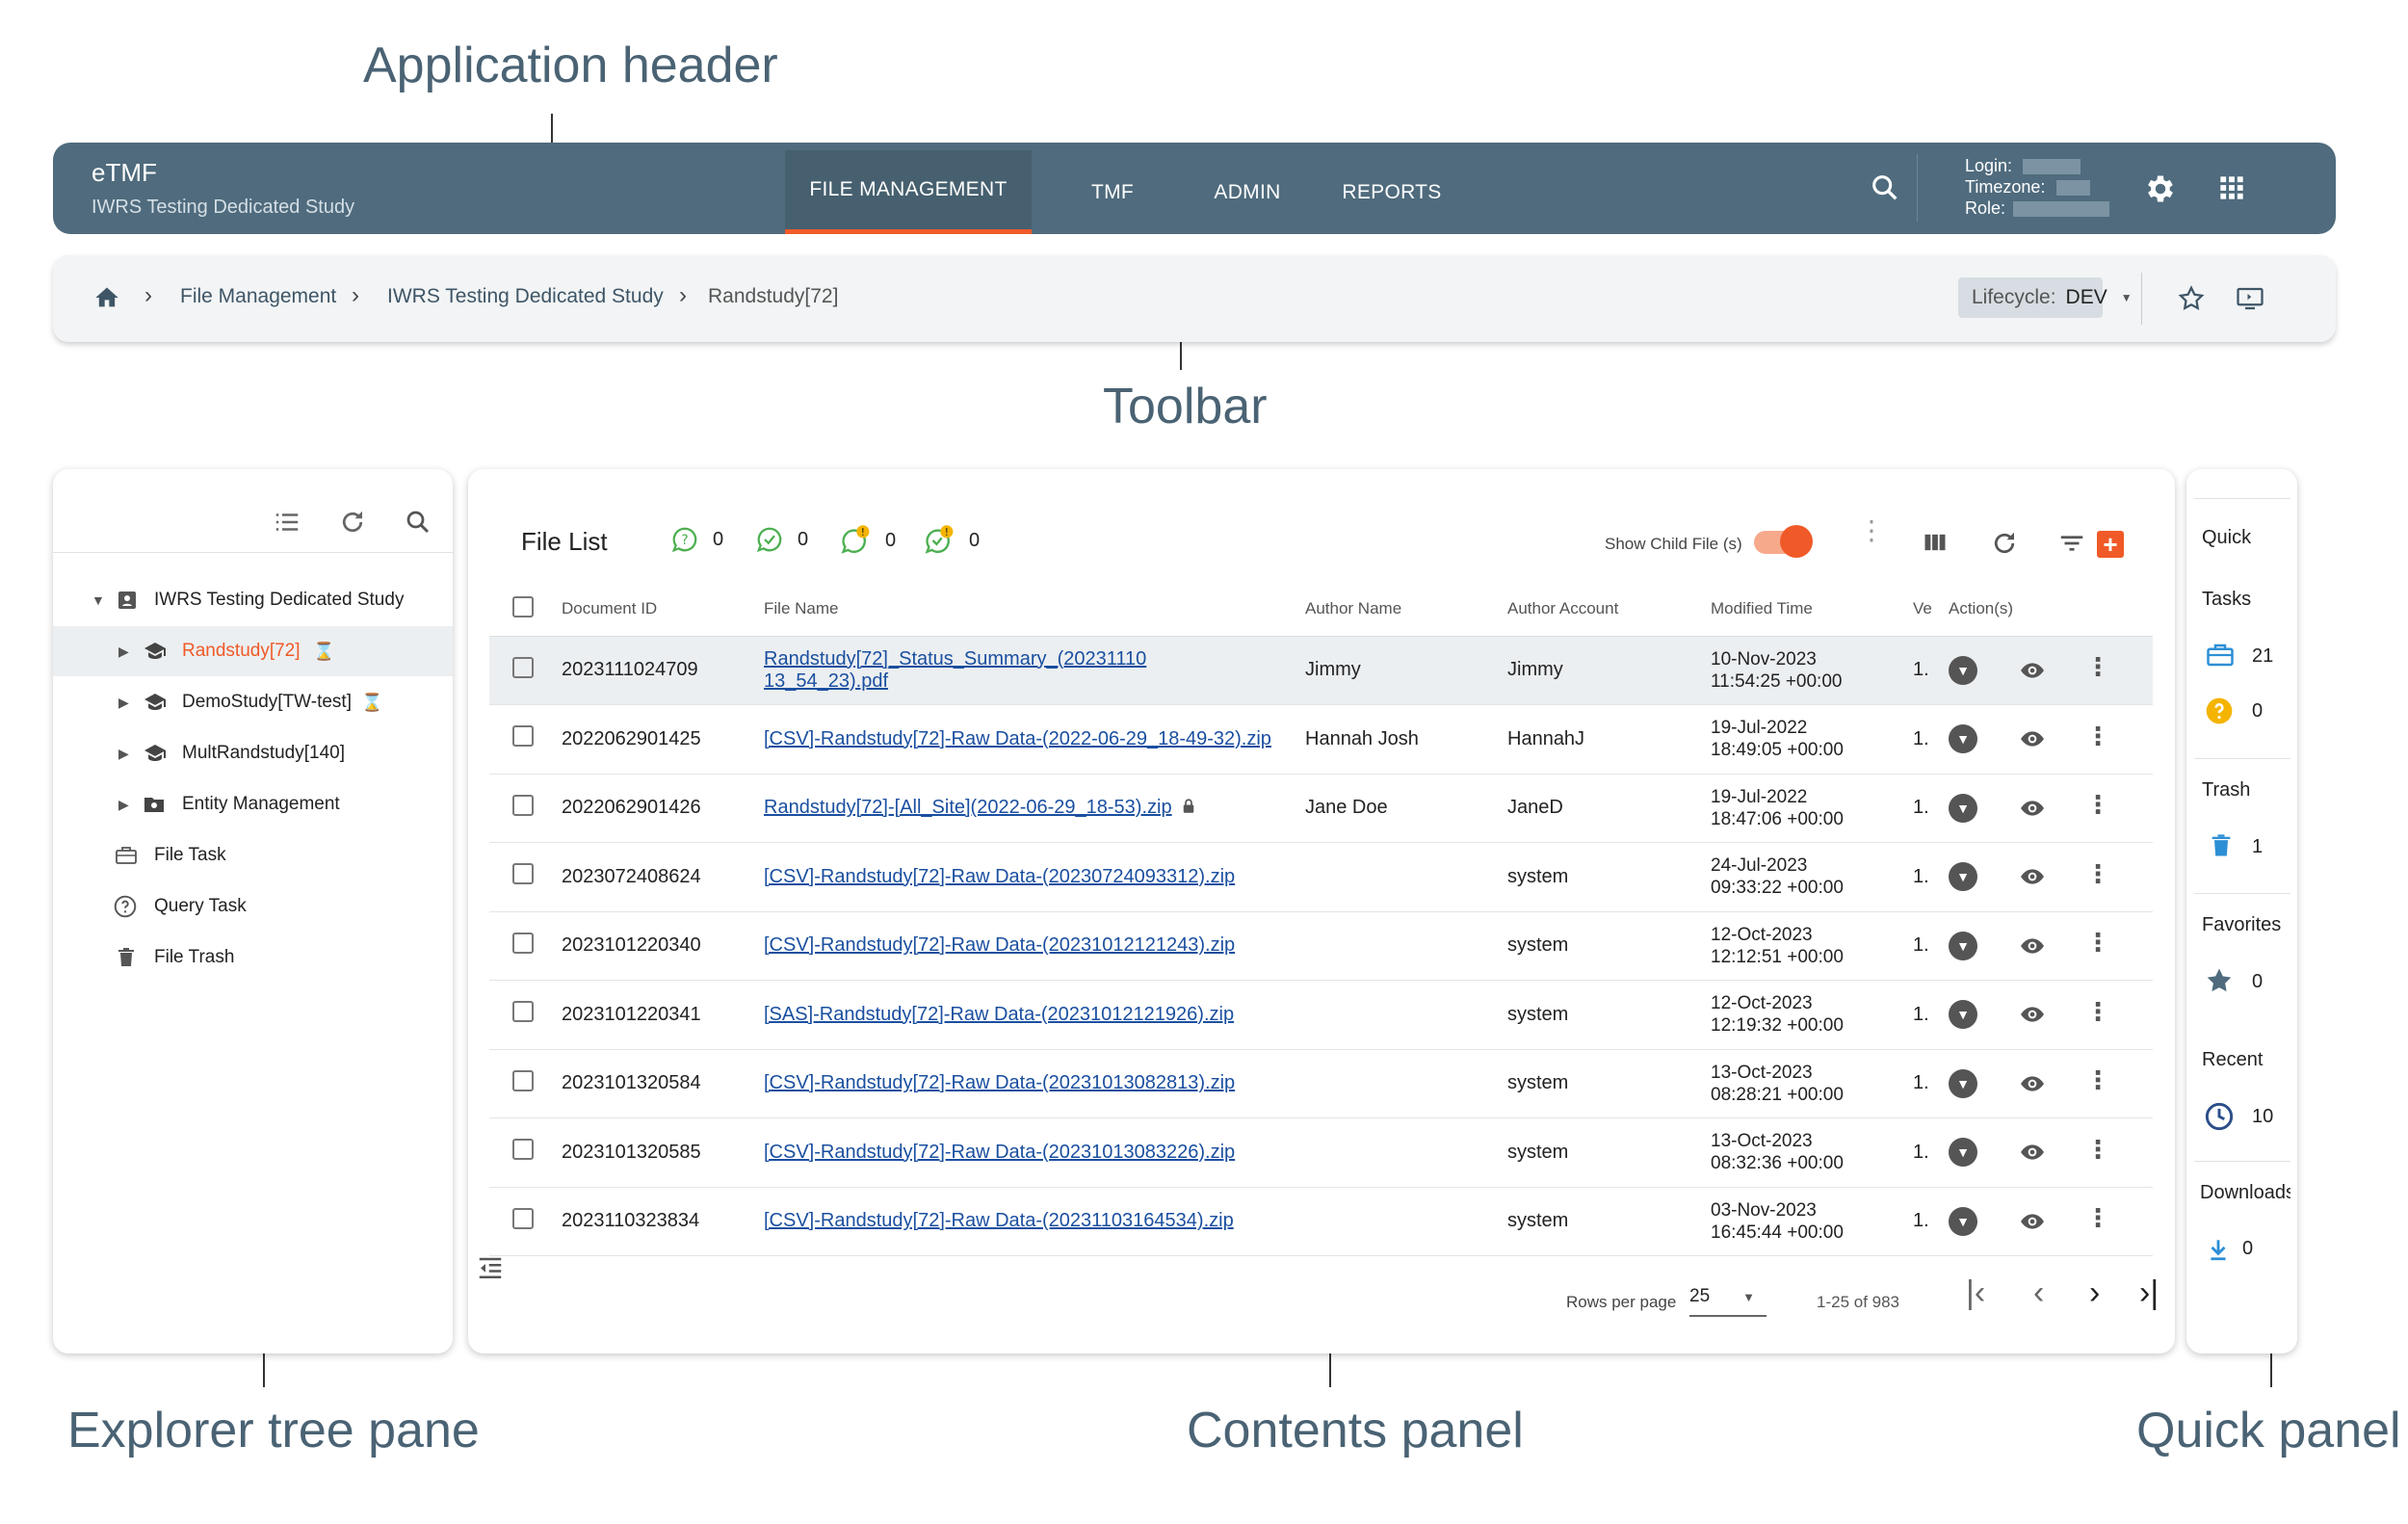 This screenshot has width=2408, height=1524. Describe the element at coordinates (253, 907) in the screenshot. I see `tree-item-query-task: Query Task` at that location.